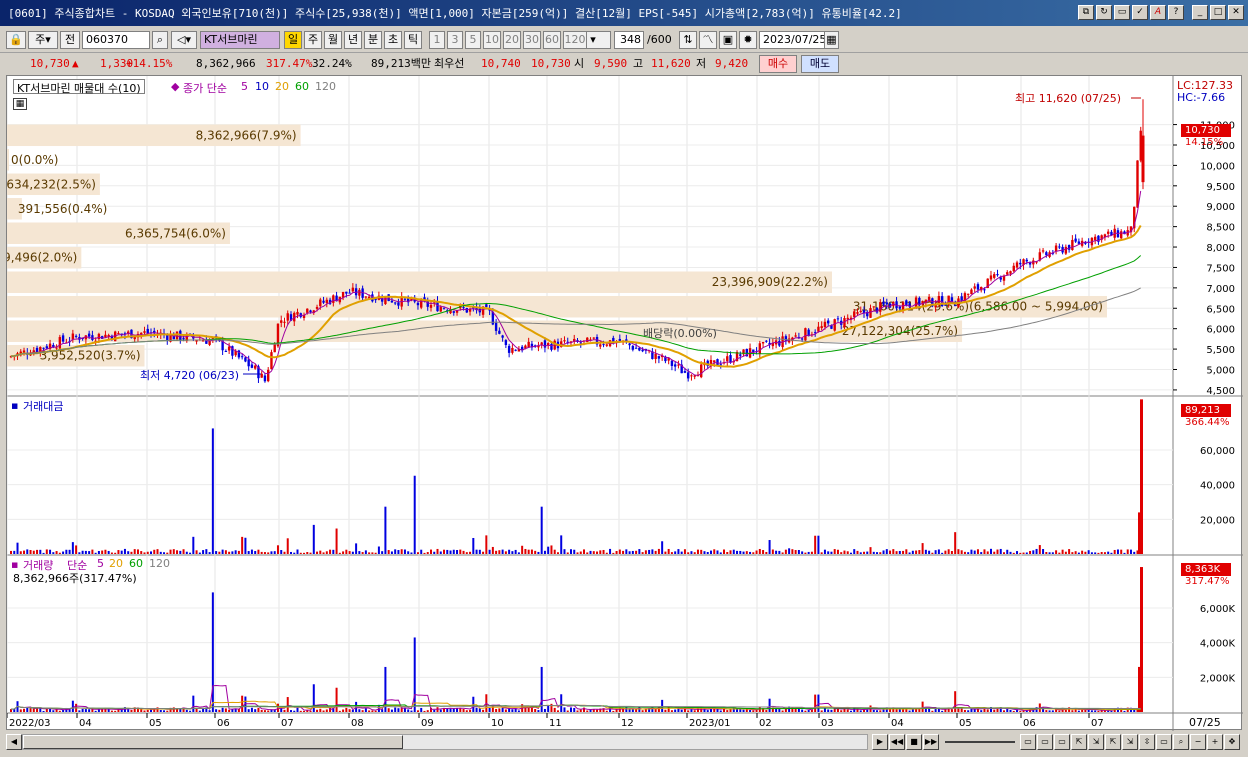 The width and height of the screenshot is (1248, 757). What do you see at coordinates (914, 742) in the screenshot?
I see `stop-icon: ■` at bounding box center [914, 742].